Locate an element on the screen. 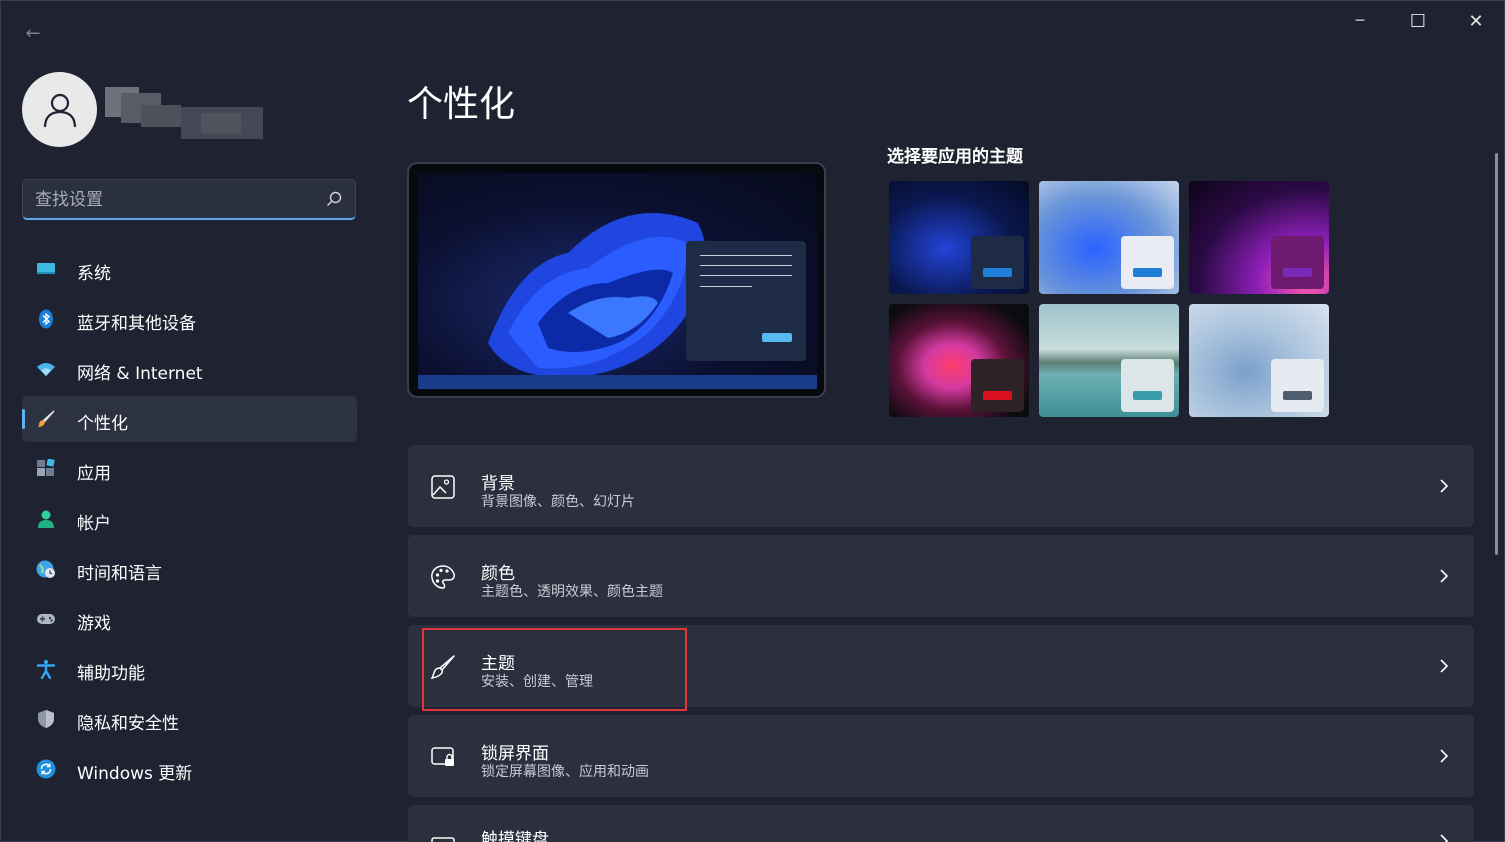 The width and height of the screenshot is (1505, 842). sidebar-item-network: 网络 & Internet is located at coordinates (189, 369).